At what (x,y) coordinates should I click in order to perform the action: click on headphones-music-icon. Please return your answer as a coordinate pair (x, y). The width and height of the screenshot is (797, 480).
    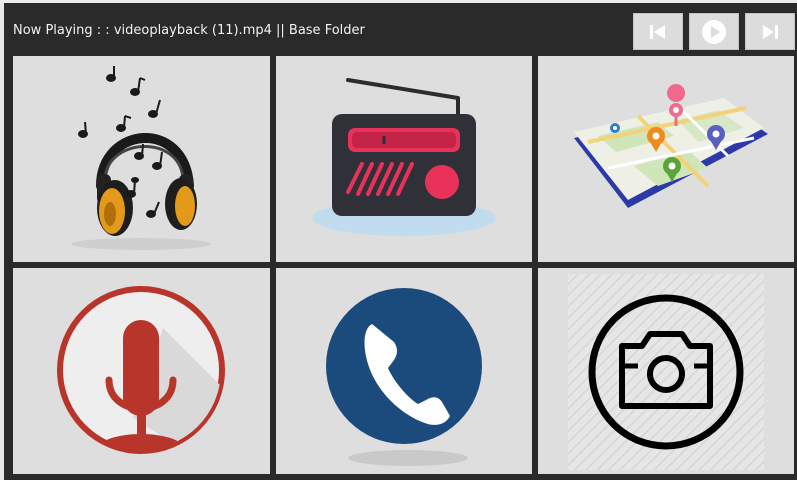
    Looking at the image, I should click on (141, 158).